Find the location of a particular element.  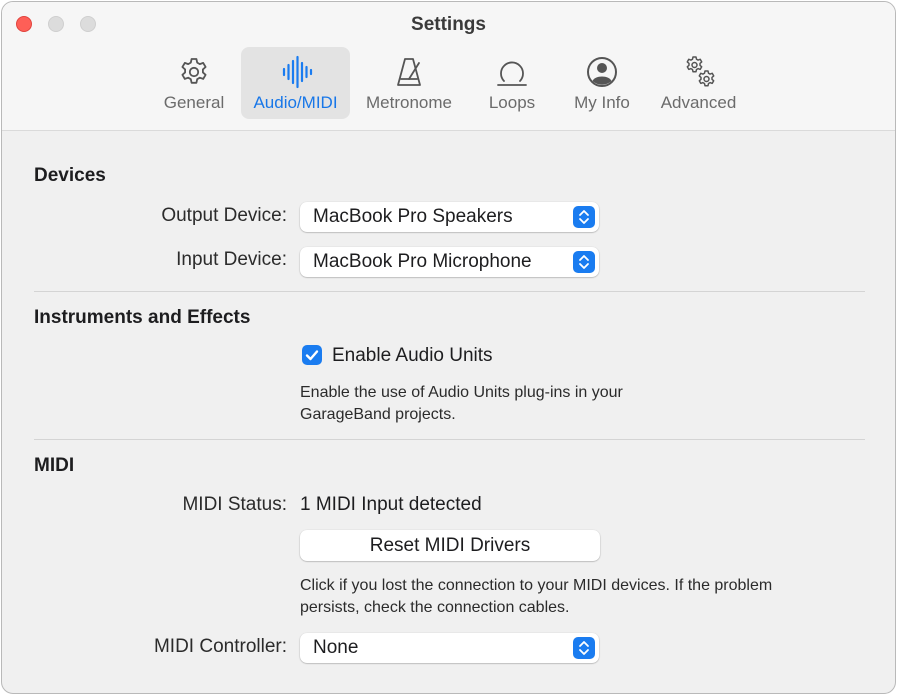

tab-loops: Loops is located at coordinates (512, 83).